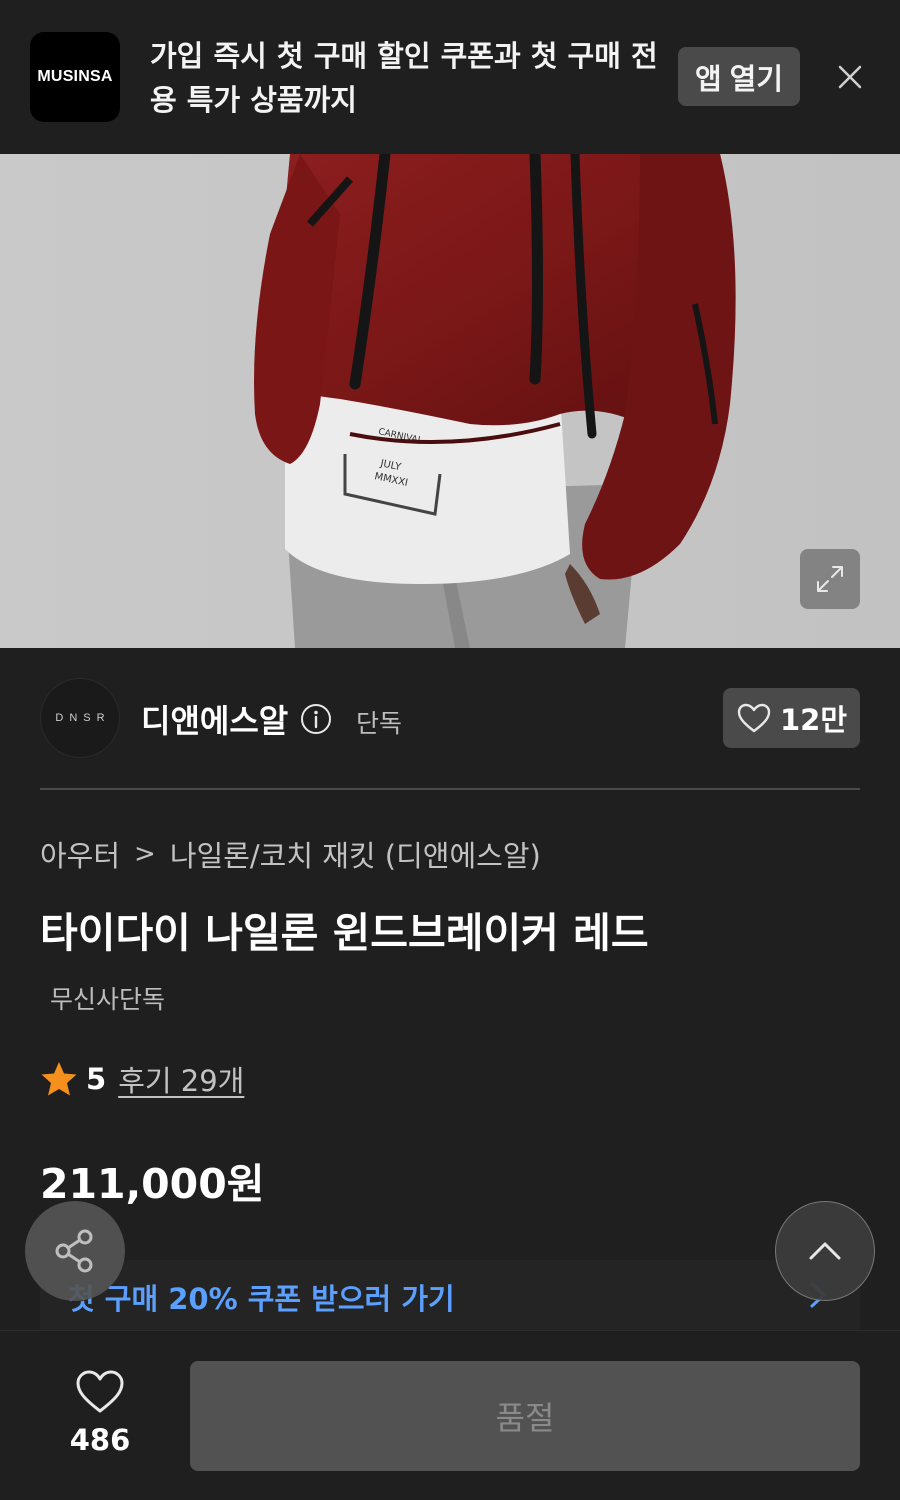 The image size is (900, 1500). I want to click on app-logo-text: MUSINSA, so click(75, 76).